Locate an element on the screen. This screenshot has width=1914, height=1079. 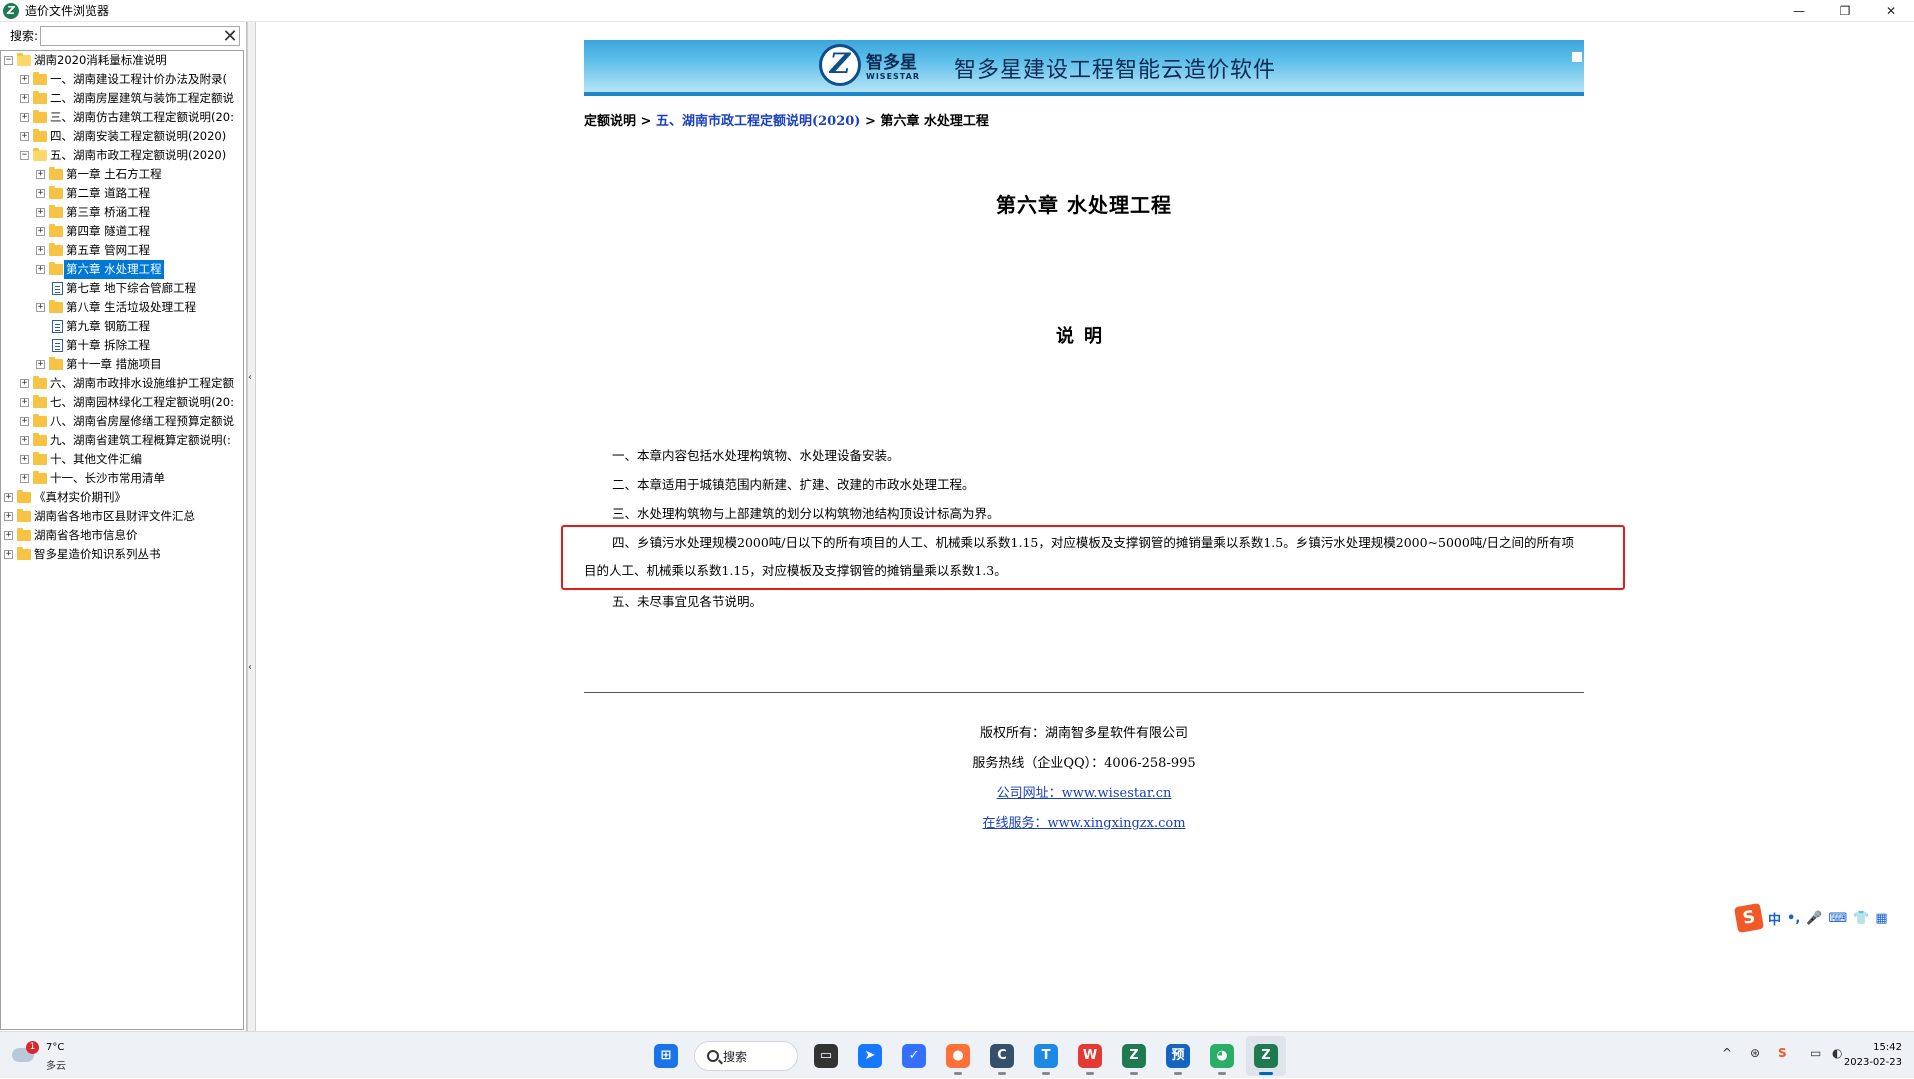
tree-item: + 第三章 桥涵工程 is located at coordinates (122, 212).